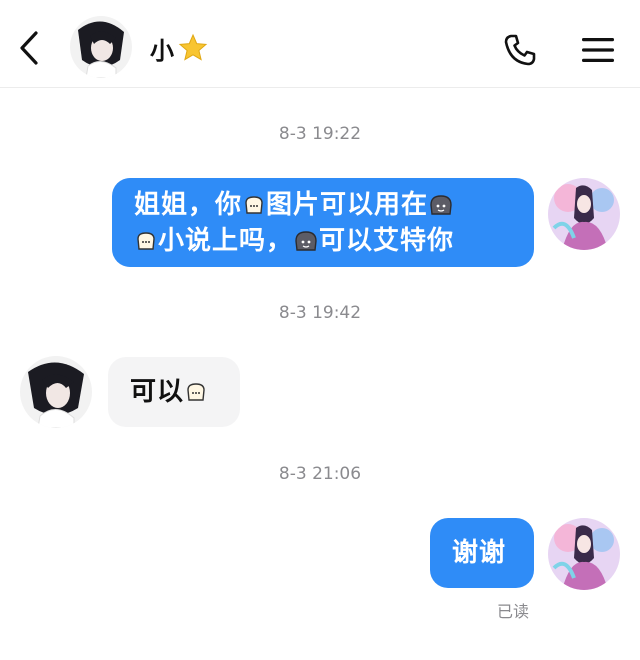  What do you see at coordinates (193, 48) in the screenshot?
I see `star-icon` at bounding box center [193, 48].